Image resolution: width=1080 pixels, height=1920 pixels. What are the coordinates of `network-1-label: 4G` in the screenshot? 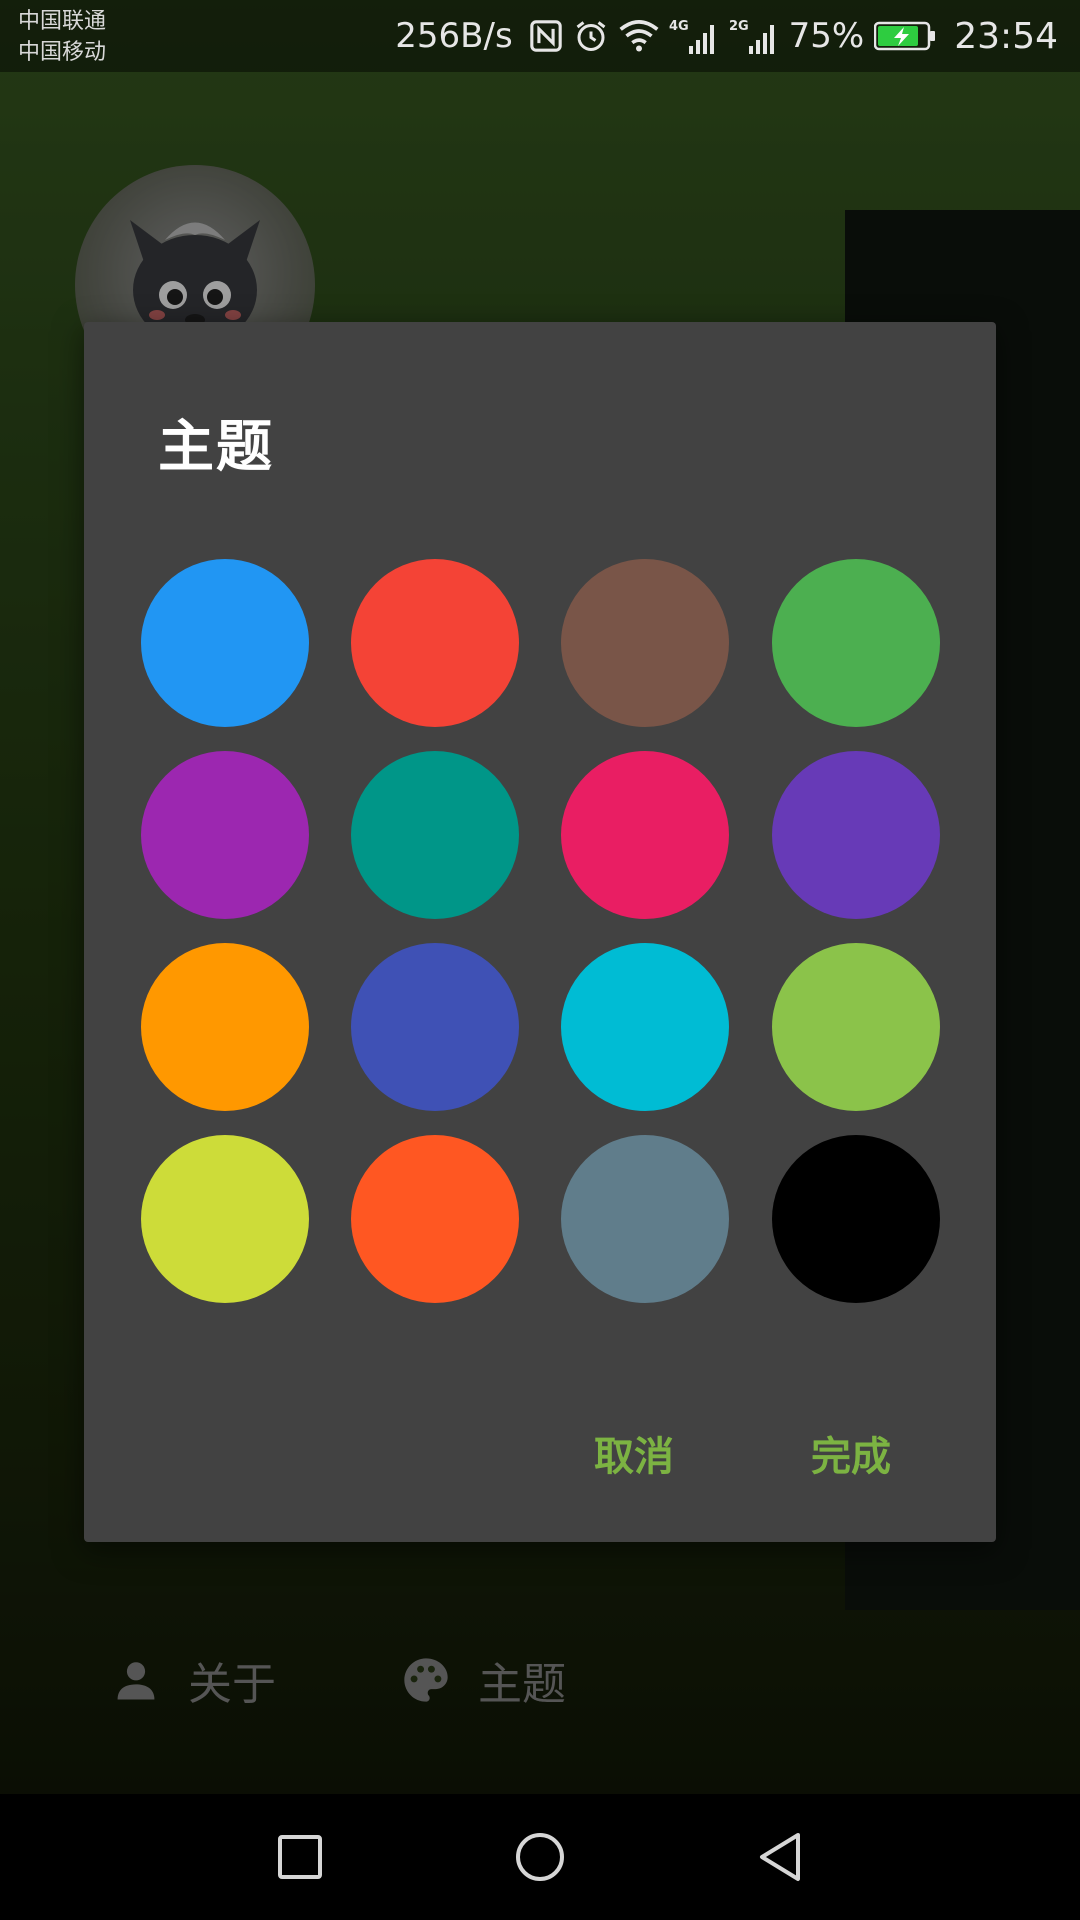 It's located at (679, 26).